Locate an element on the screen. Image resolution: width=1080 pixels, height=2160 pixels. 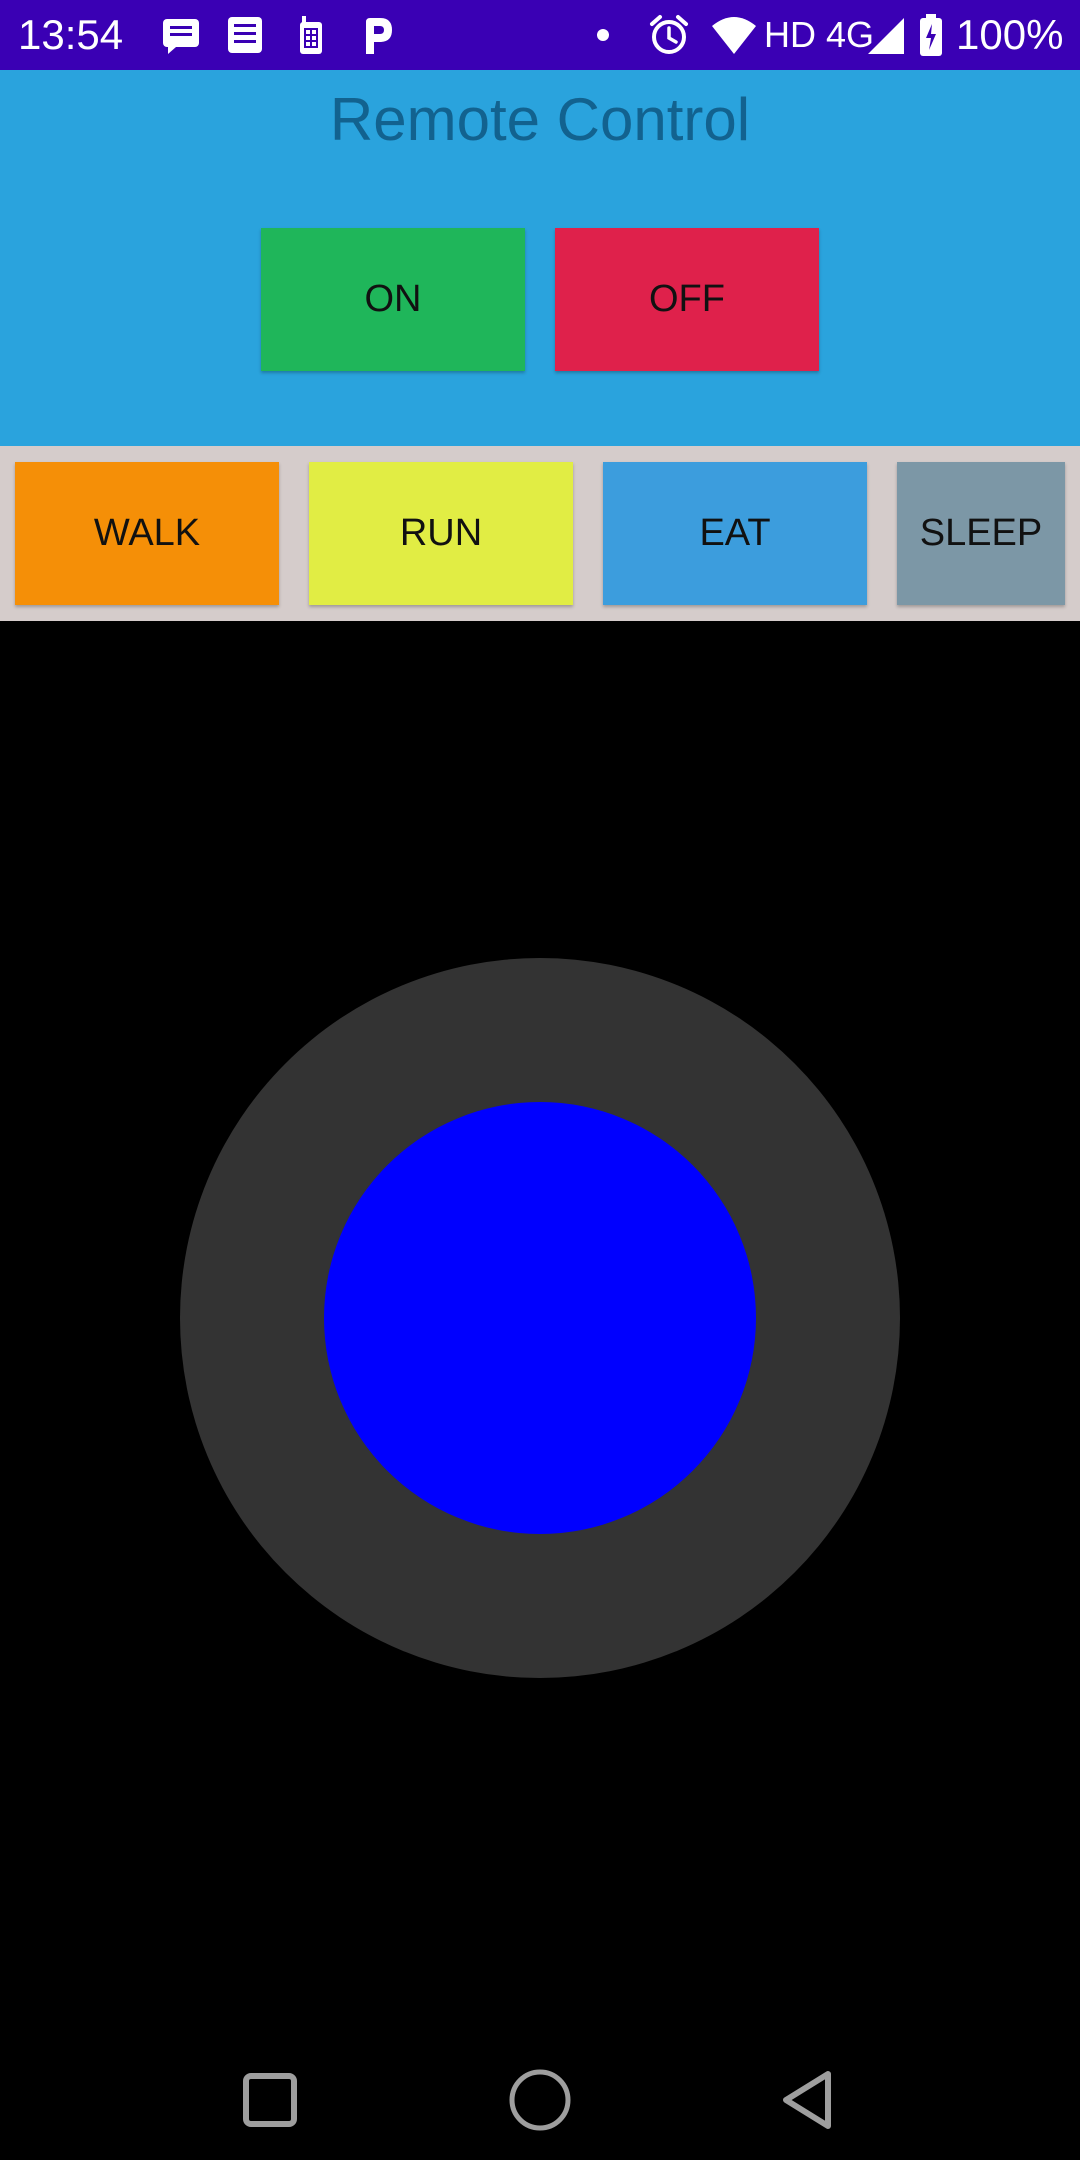
status-time: 13:54 is located at coordinates (71, 34).